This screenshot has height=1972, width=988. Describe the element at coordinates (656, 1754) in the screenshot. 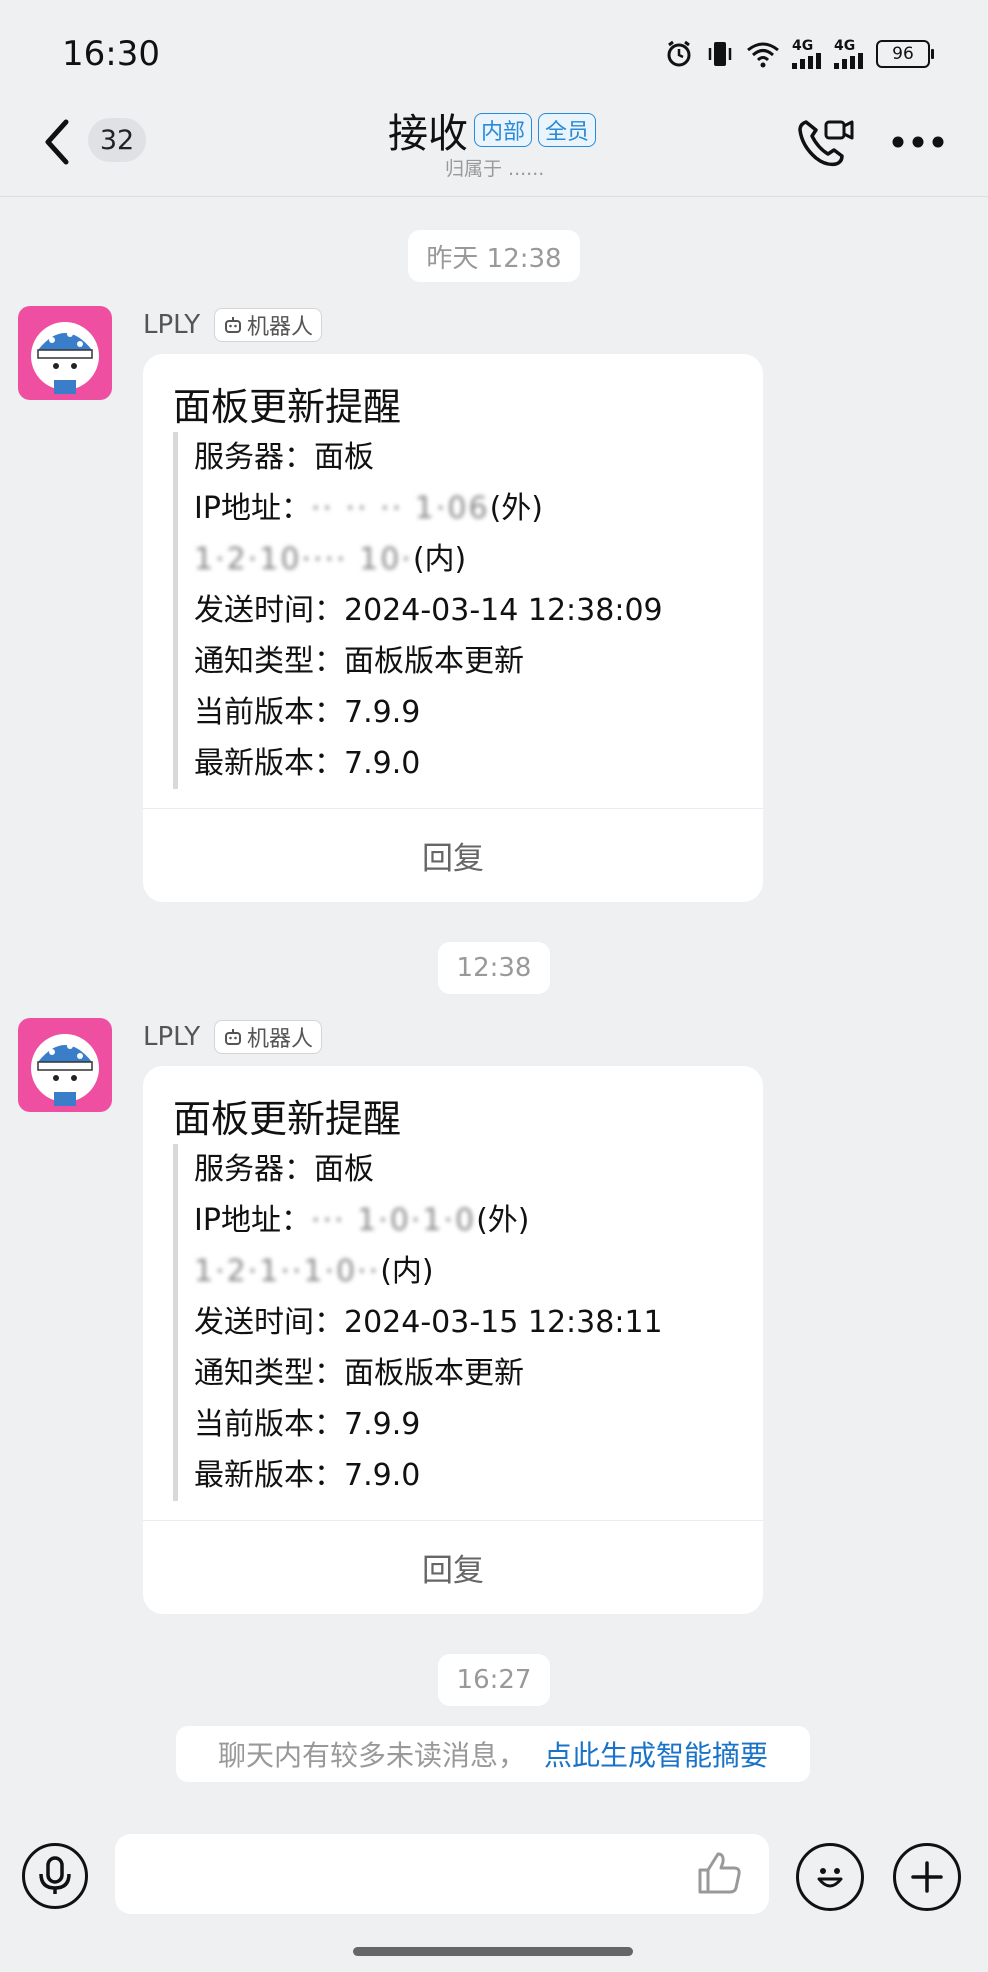

I see `generate-summary-link: 点此生成智能摘要` at that location.